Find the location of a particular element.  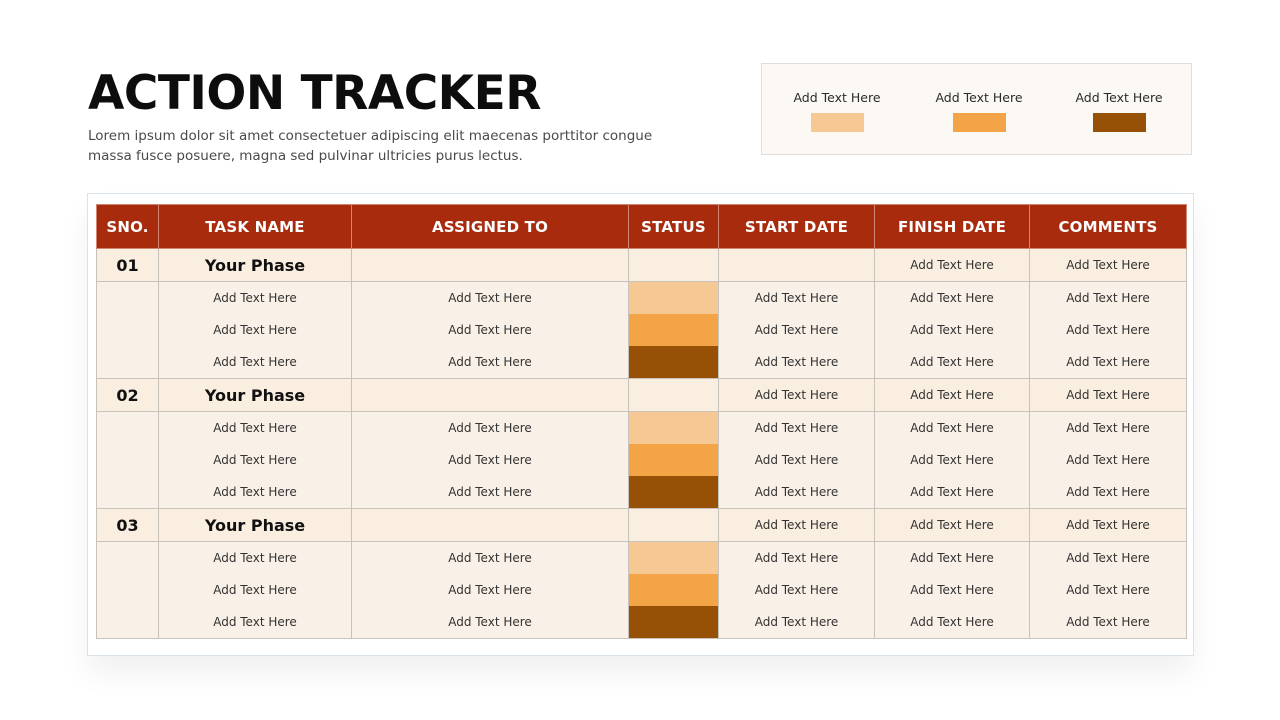

phase-sno: 03 is located at coordinates (127, 525).